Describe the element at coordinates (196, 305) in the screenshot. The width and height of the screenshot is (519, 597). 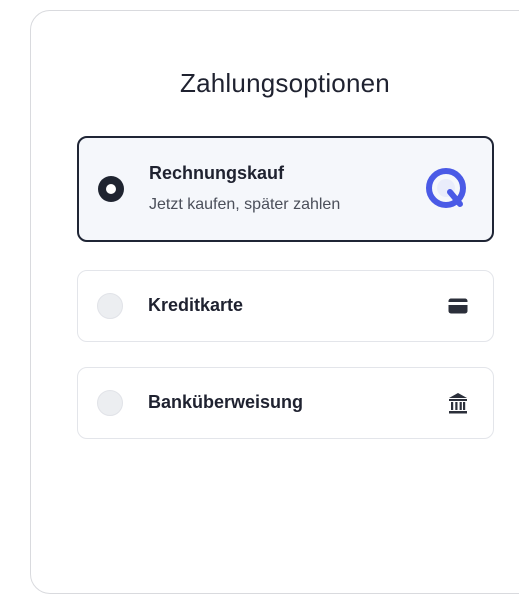
I see `option-label: Kreditkarte` at that location.